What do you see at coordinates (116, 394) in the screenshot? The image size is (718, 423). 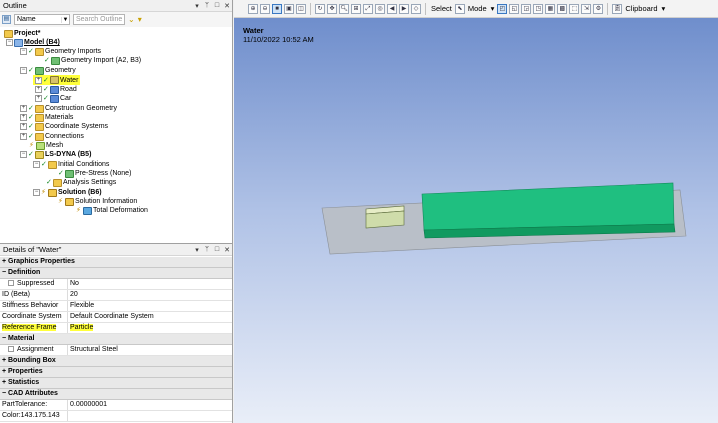 I see `category-cad-attributes: − CAD Attributes` at bounding box center [116, 394].